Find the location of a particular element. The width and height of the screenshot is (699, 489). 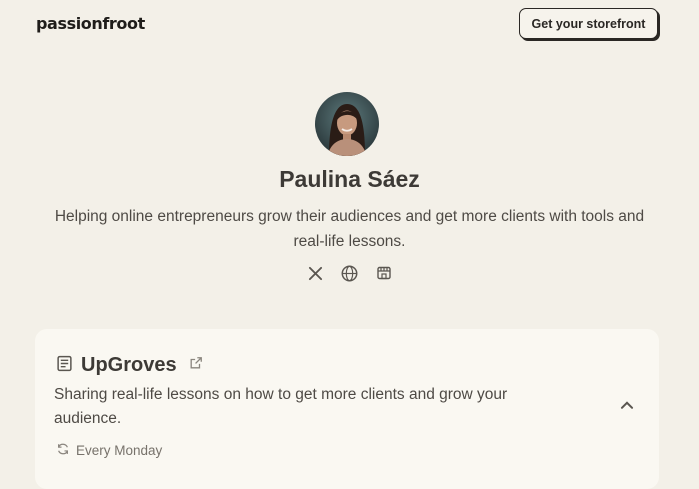

newsletter-header: UpGroves is located at coordinates (129, 365).